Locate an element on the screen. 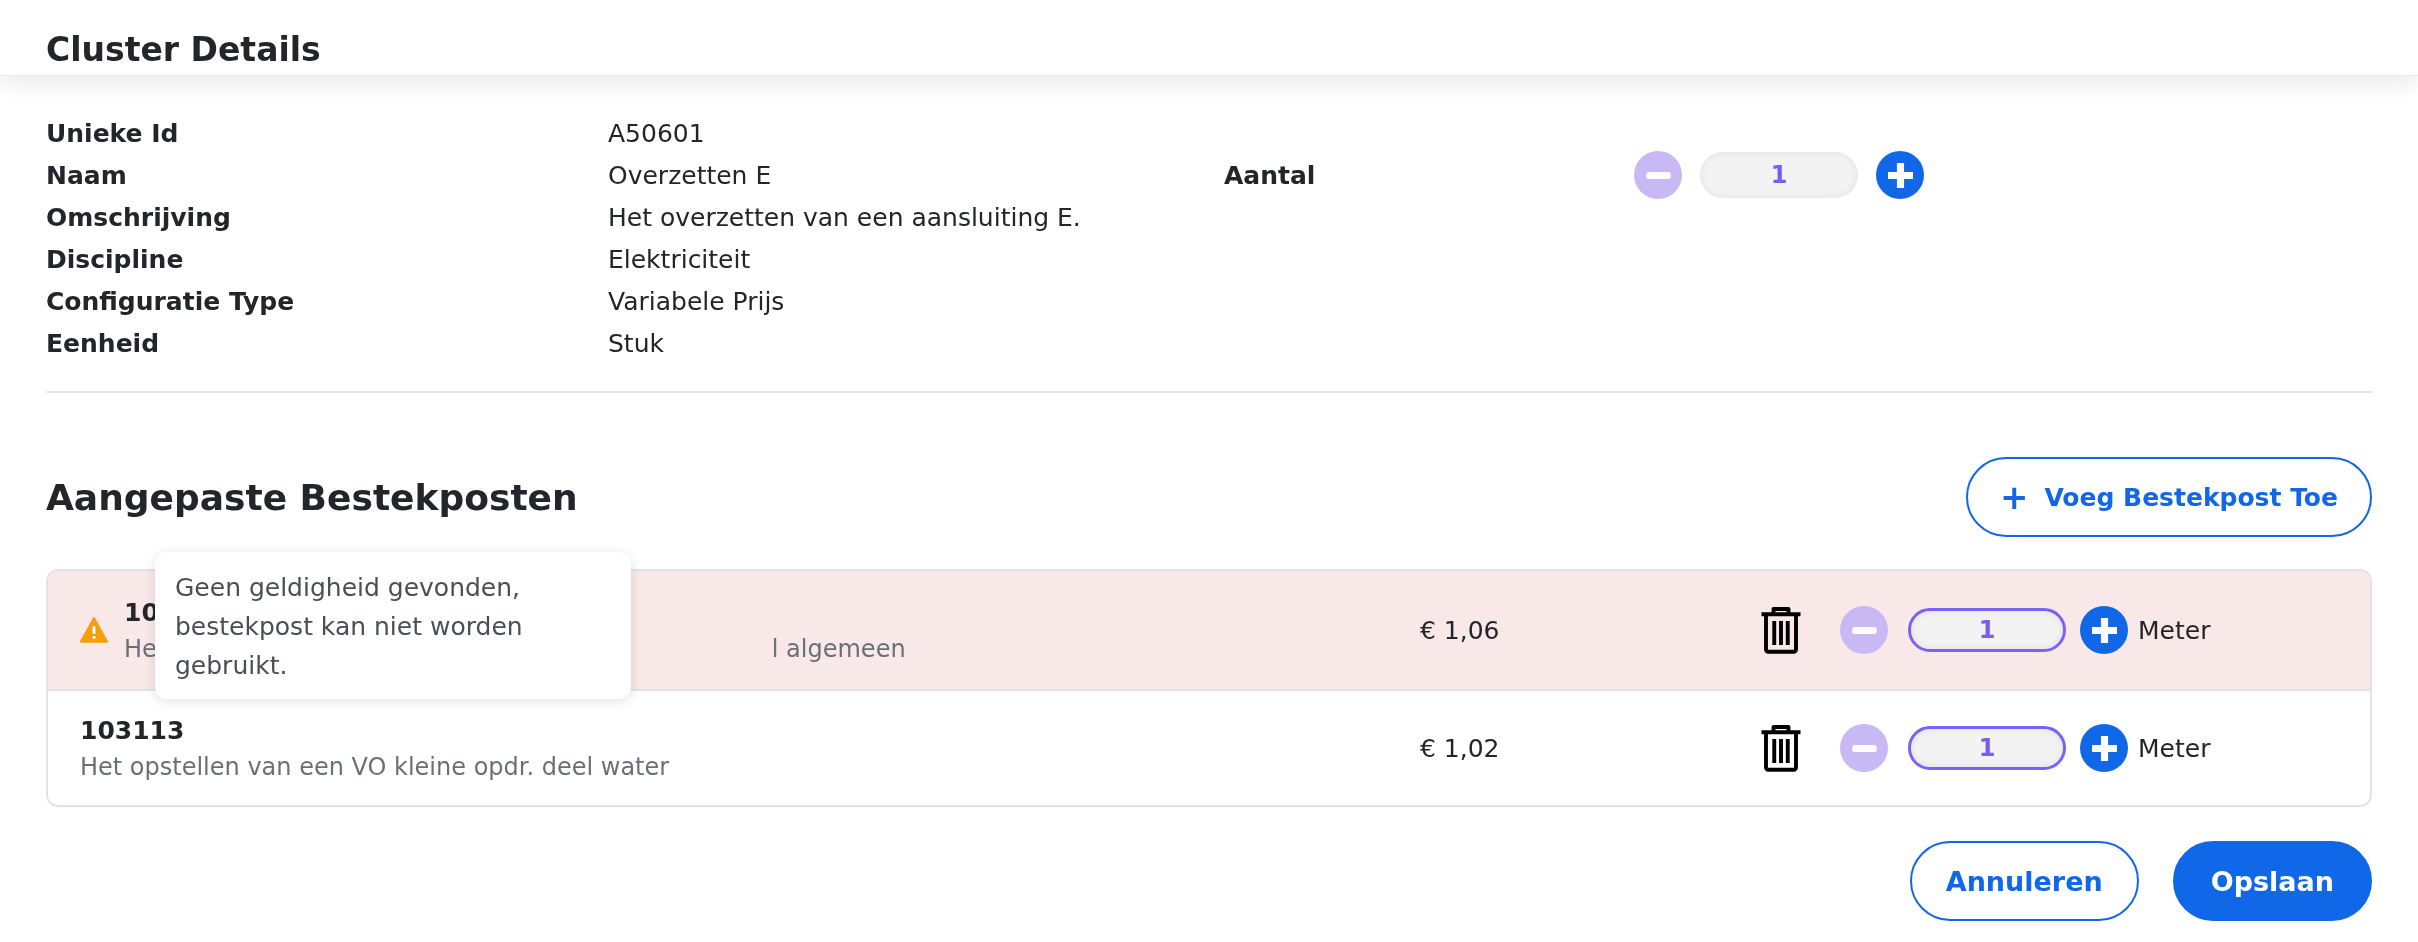 The image size is (2418, 942). item-description: l algemeen is located at coordinates (838, 648).